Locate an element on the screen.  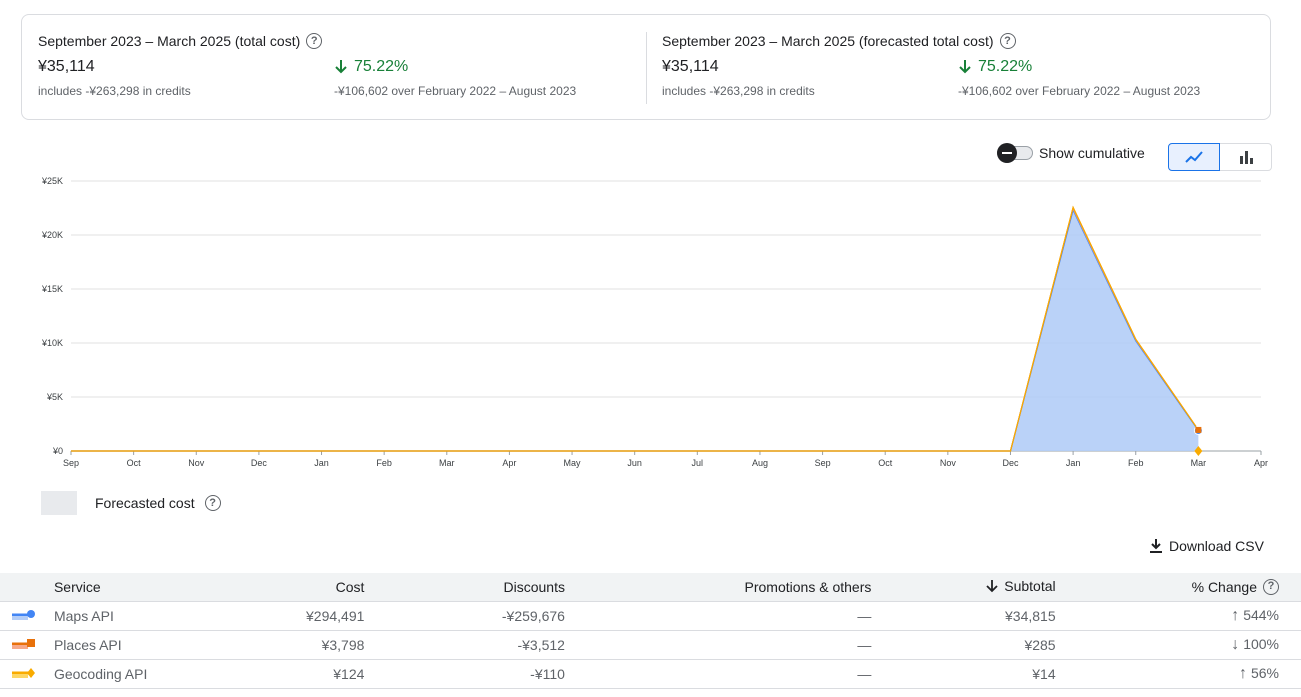
show-cumulative-toggle: Show cumulative is located at coordinates (1071, 153).